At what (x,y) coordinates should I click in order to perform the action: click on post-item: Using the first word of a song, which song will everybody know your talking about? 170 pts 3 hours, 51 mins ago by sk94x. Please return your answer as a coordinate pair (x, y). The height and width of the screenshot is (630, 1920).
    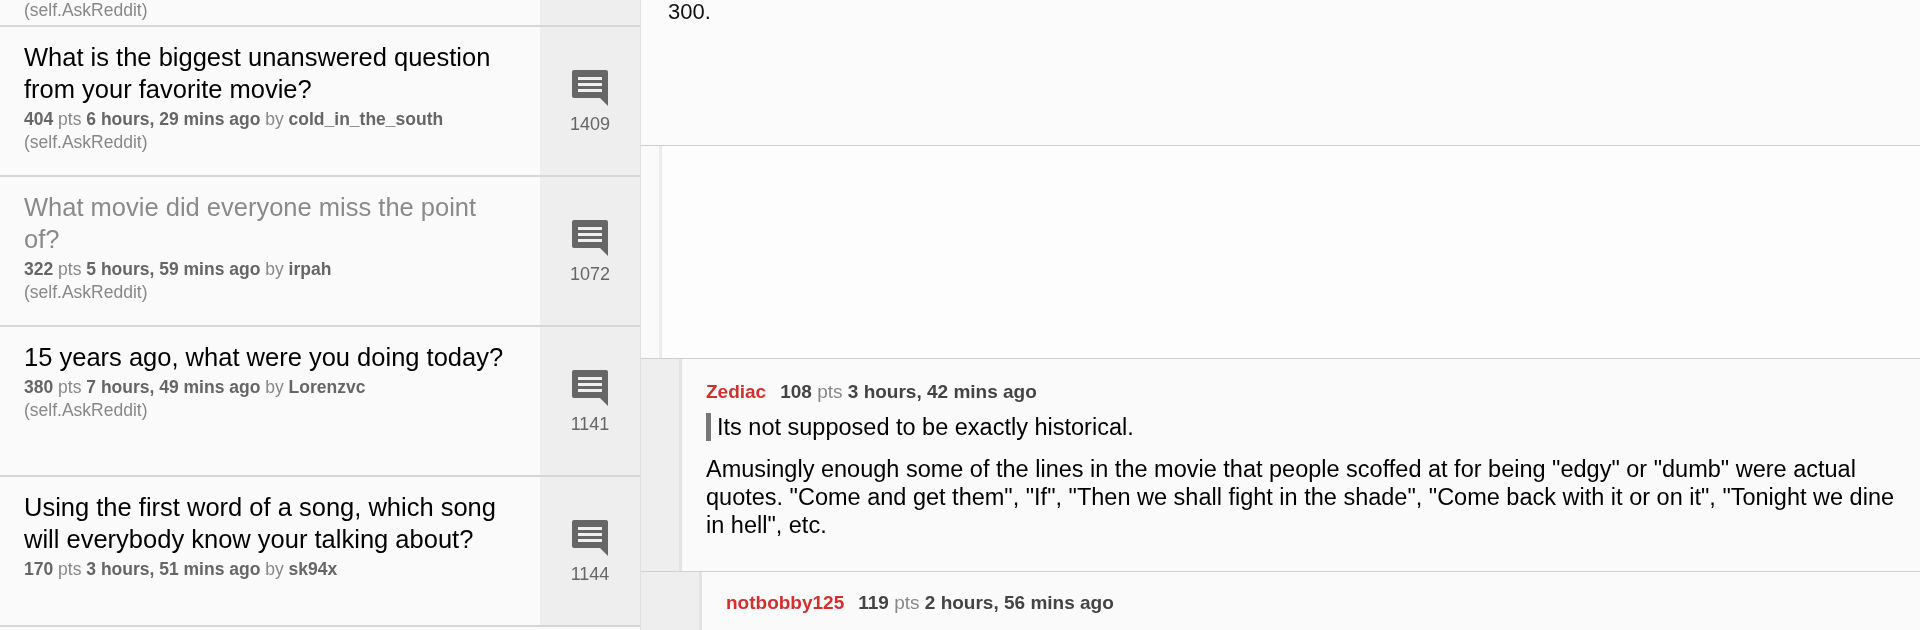
    Looking at the image, I should click on (270, 551).